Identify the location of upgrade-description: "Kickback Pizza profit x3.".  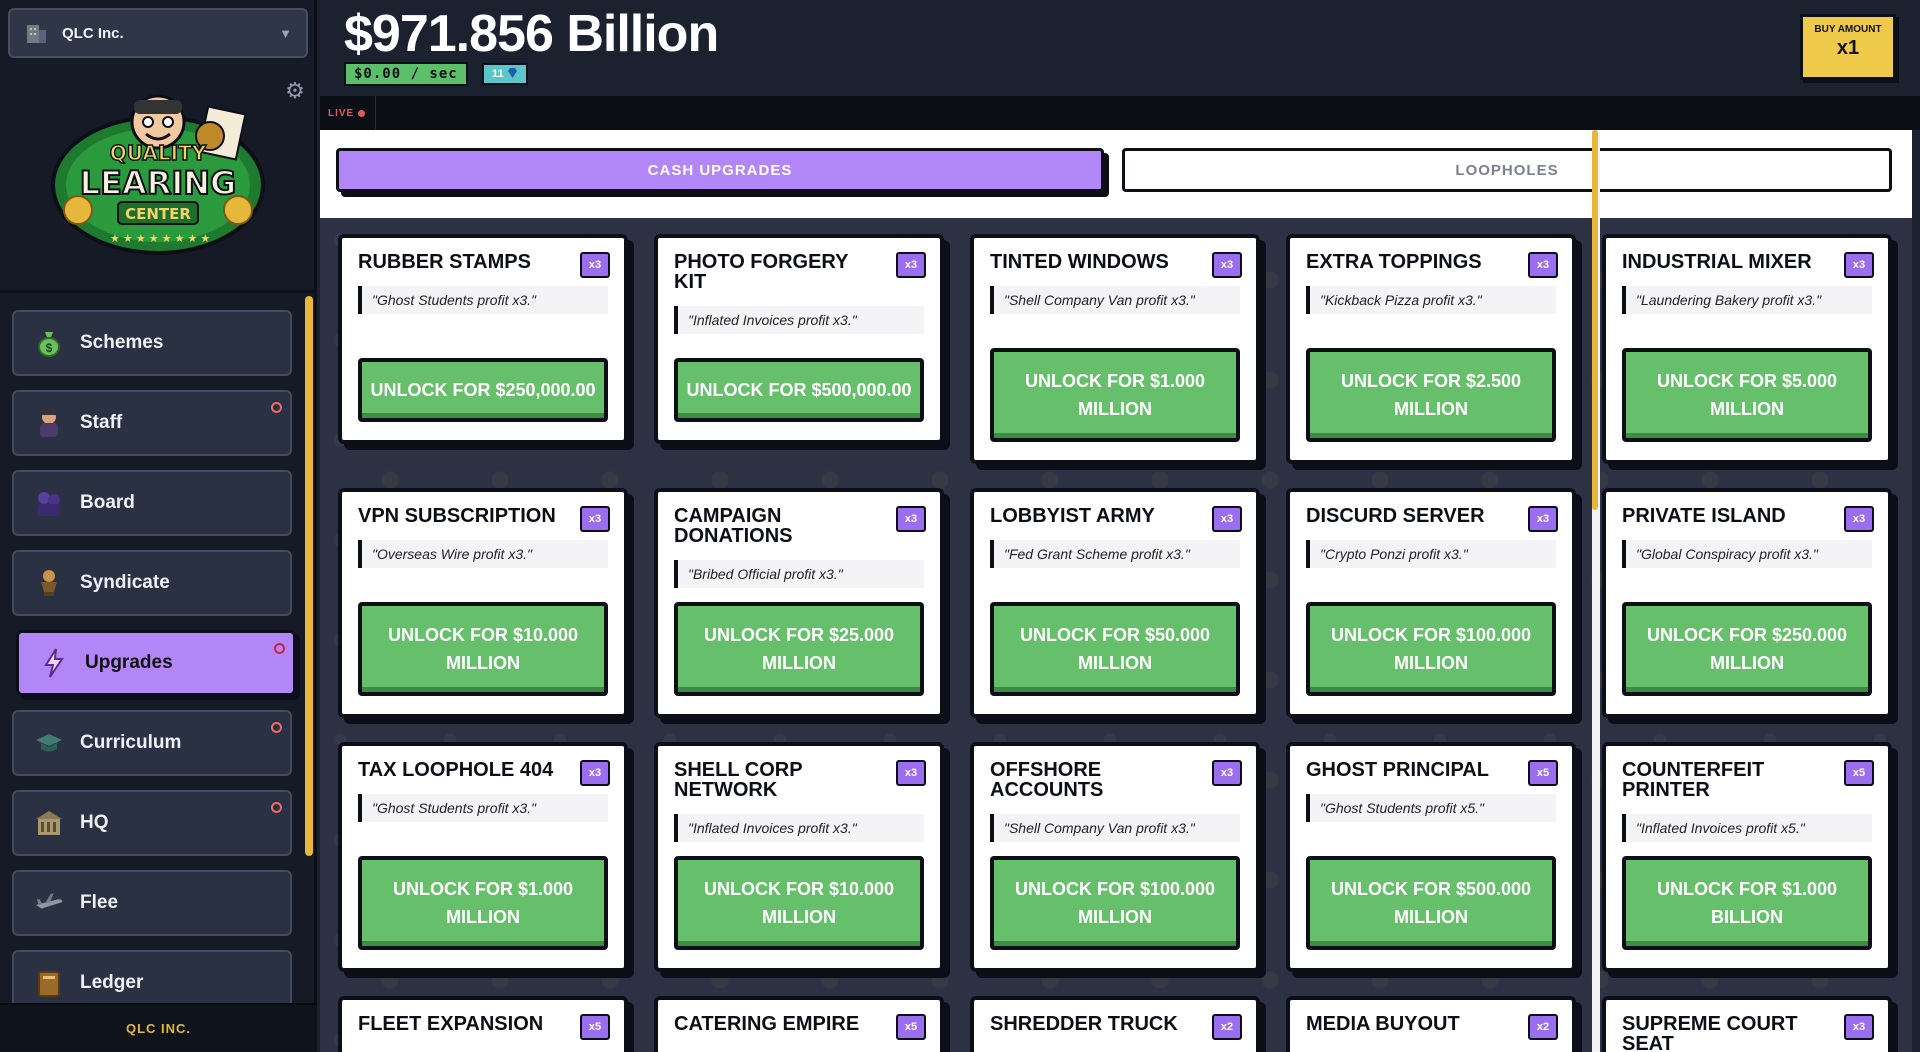
(1431, 300).